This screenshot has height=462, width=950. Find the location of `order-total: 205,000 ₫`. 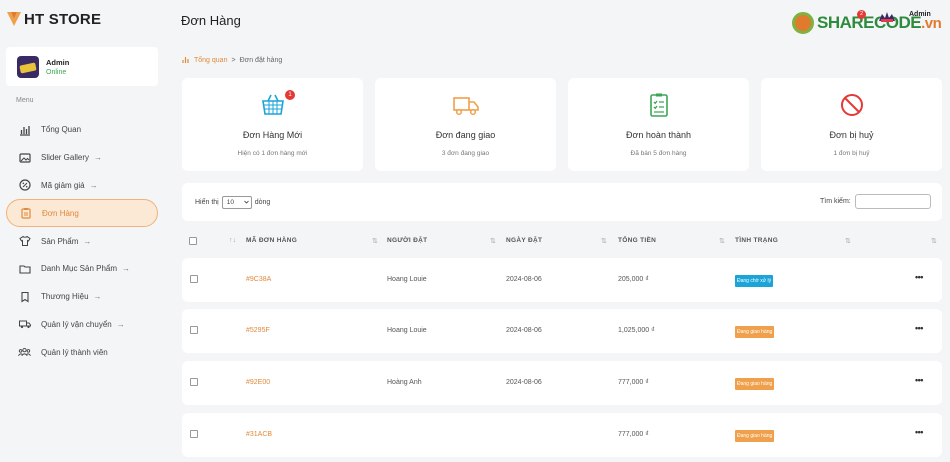

order-total: 205,000 ₫ is located at coordinates (633, 279).